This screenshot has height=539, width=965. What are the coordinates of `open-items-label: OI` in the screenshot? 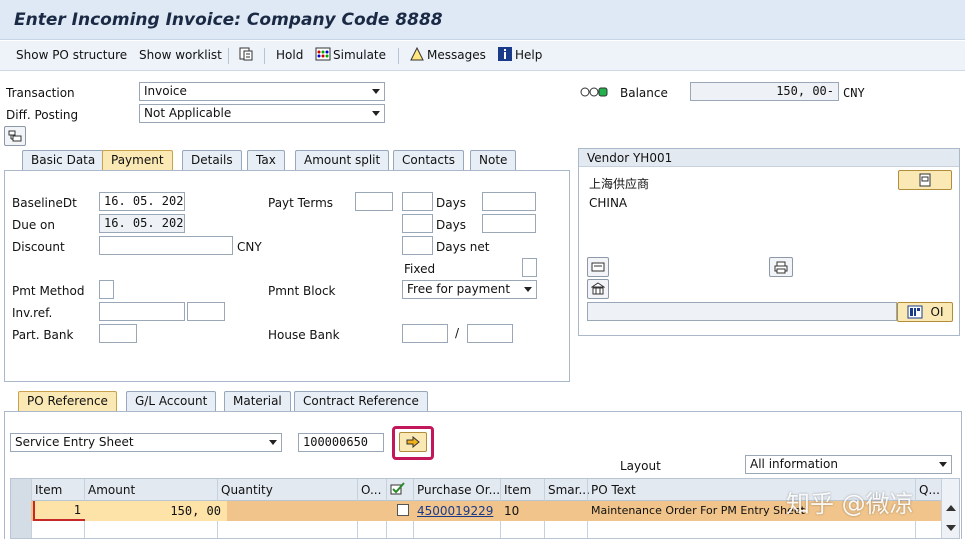 It's located at (937, 312).